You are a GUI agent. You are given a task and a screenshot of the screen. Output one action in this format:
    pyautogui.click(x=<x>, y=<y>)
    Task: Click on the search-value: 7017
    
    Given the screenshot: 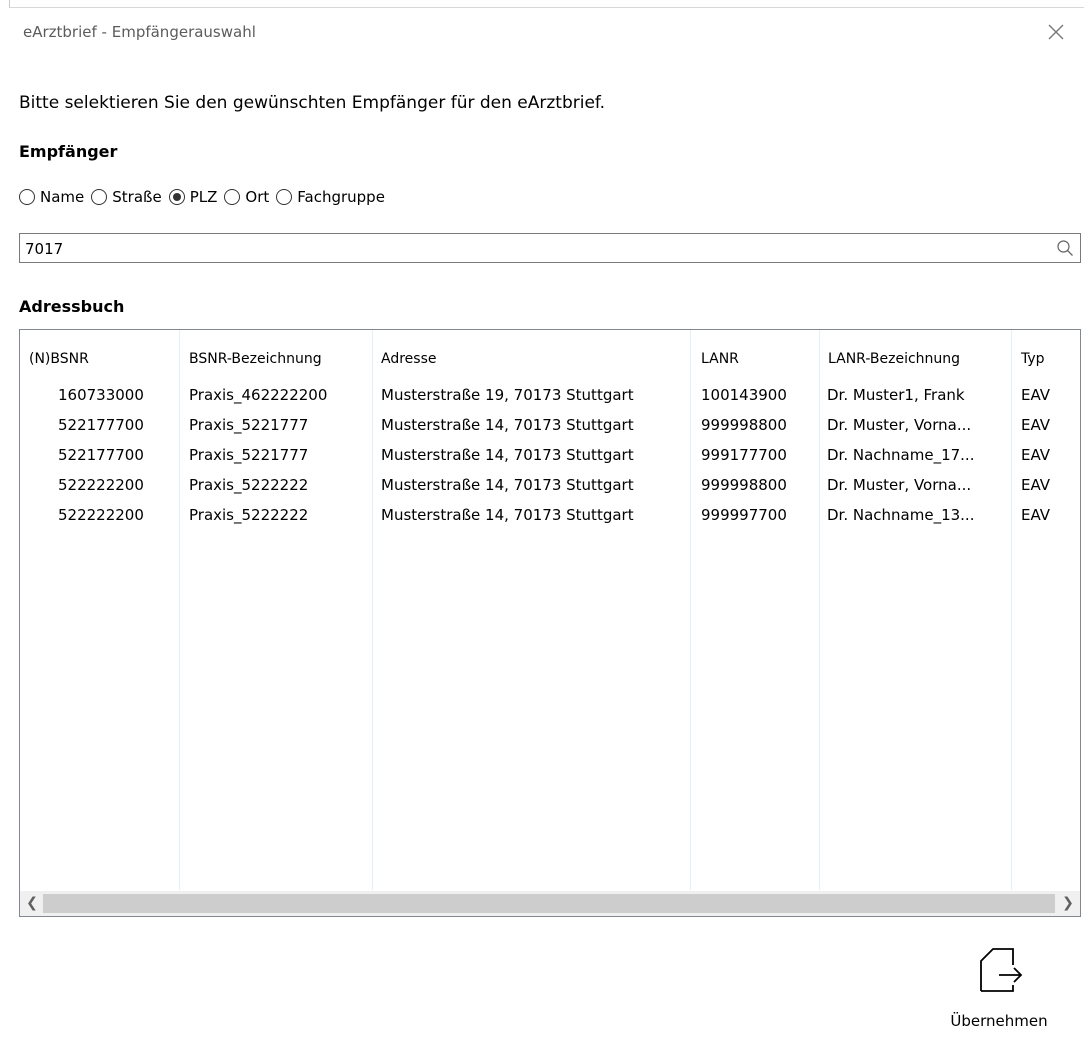 What is the action you would take?
    pyautogui.click(x=44, y=249)
    